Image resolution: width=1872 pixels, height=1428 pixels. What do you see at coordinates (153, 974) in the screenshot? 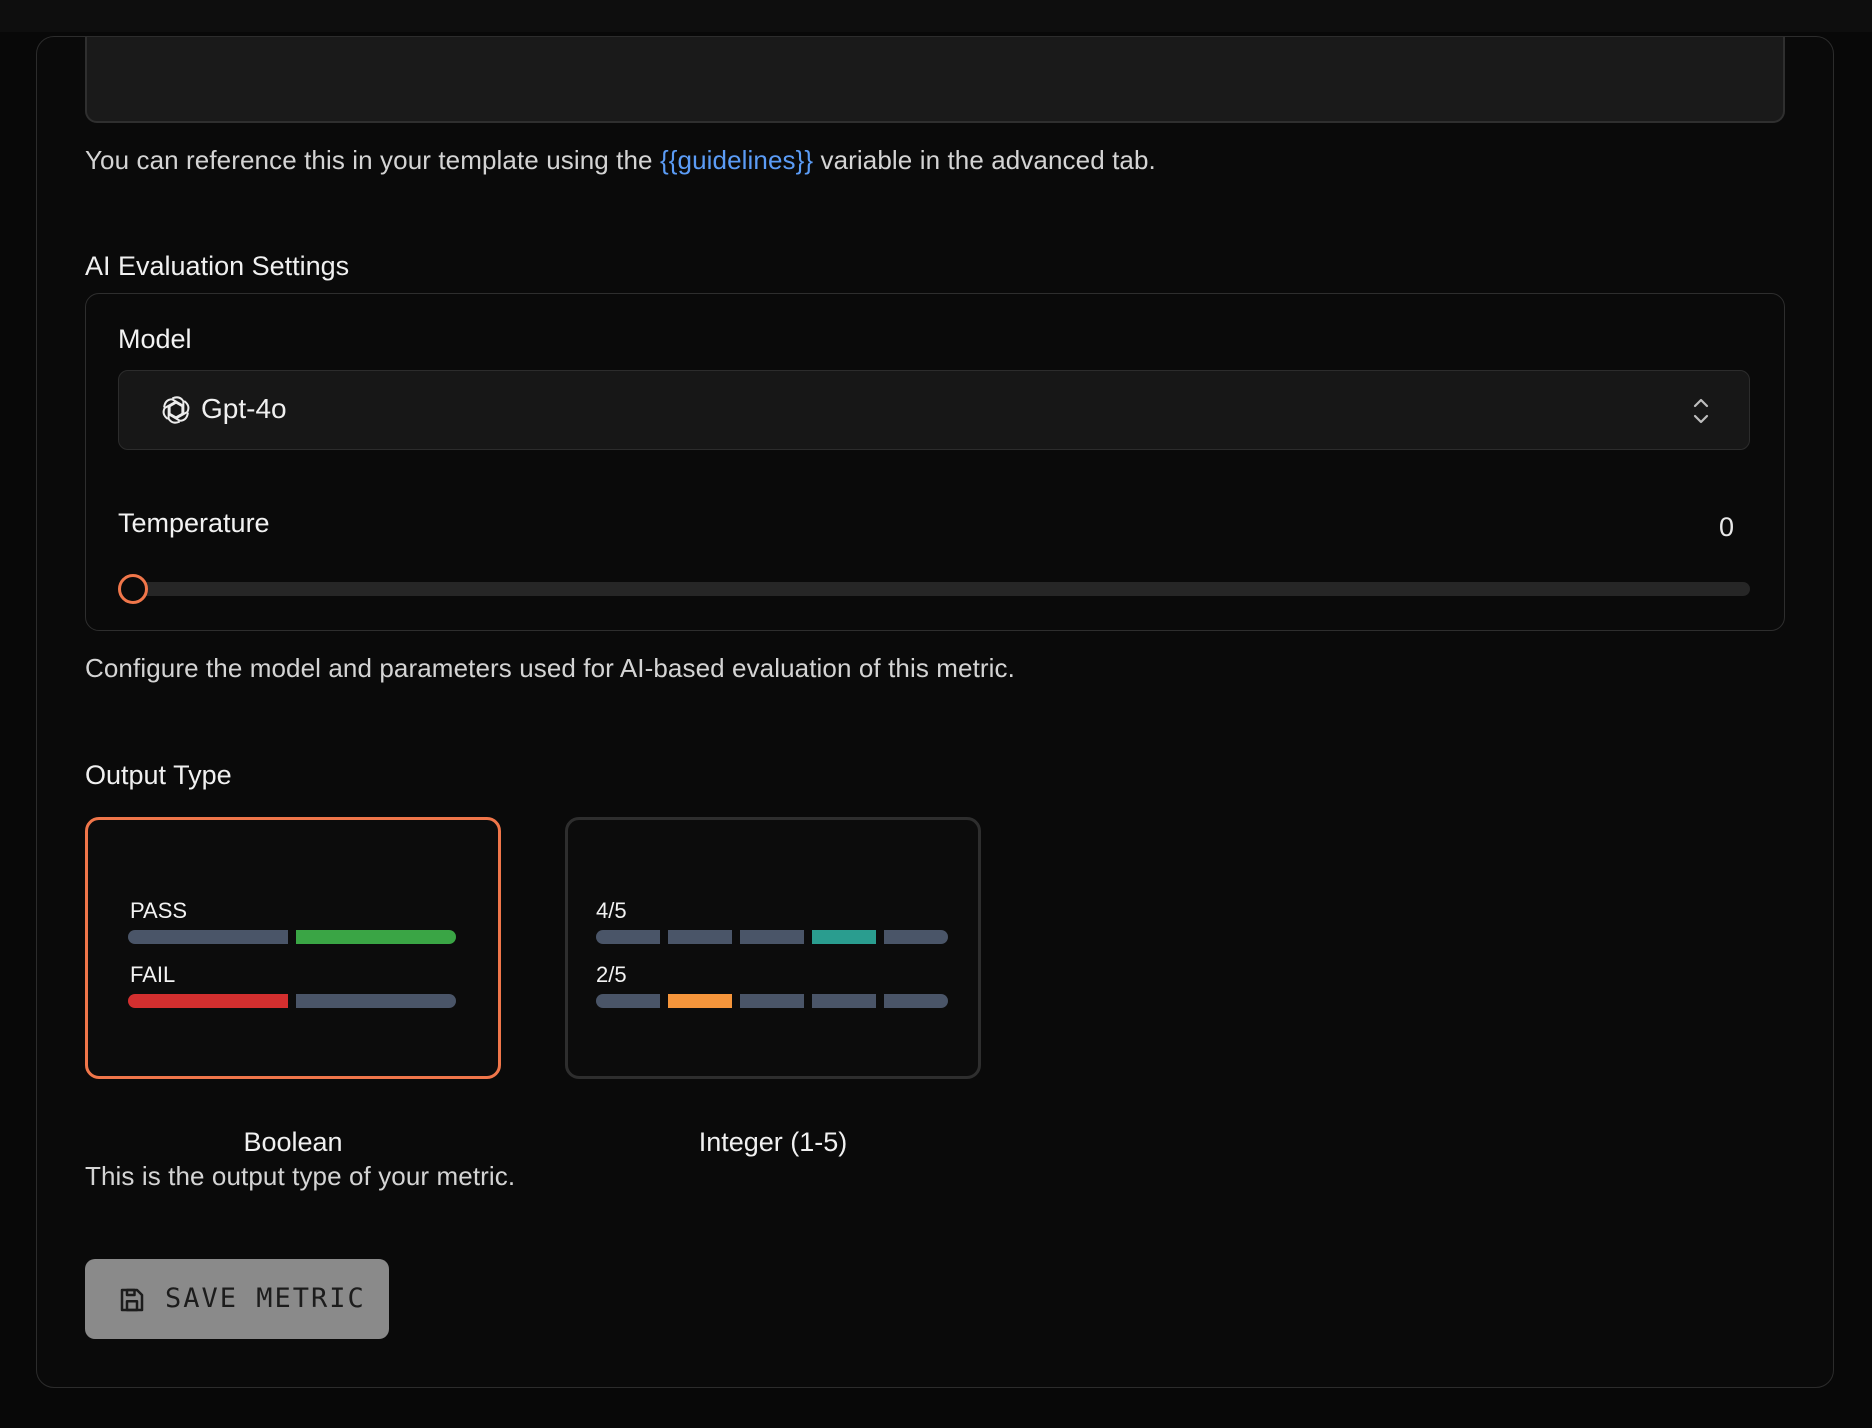
I see `fail-label: FAIL` at bounding box center [153, 974].